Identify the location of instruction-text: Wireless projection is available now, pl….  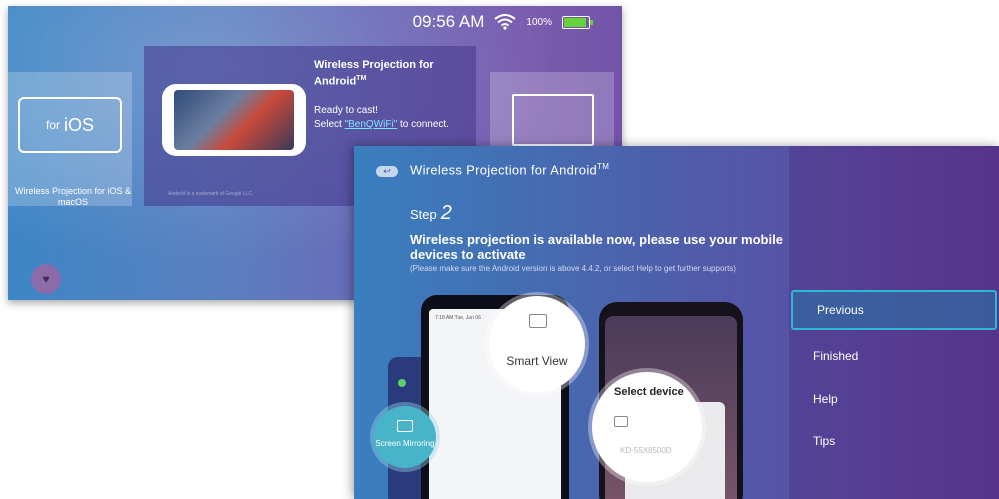
(596, 247).